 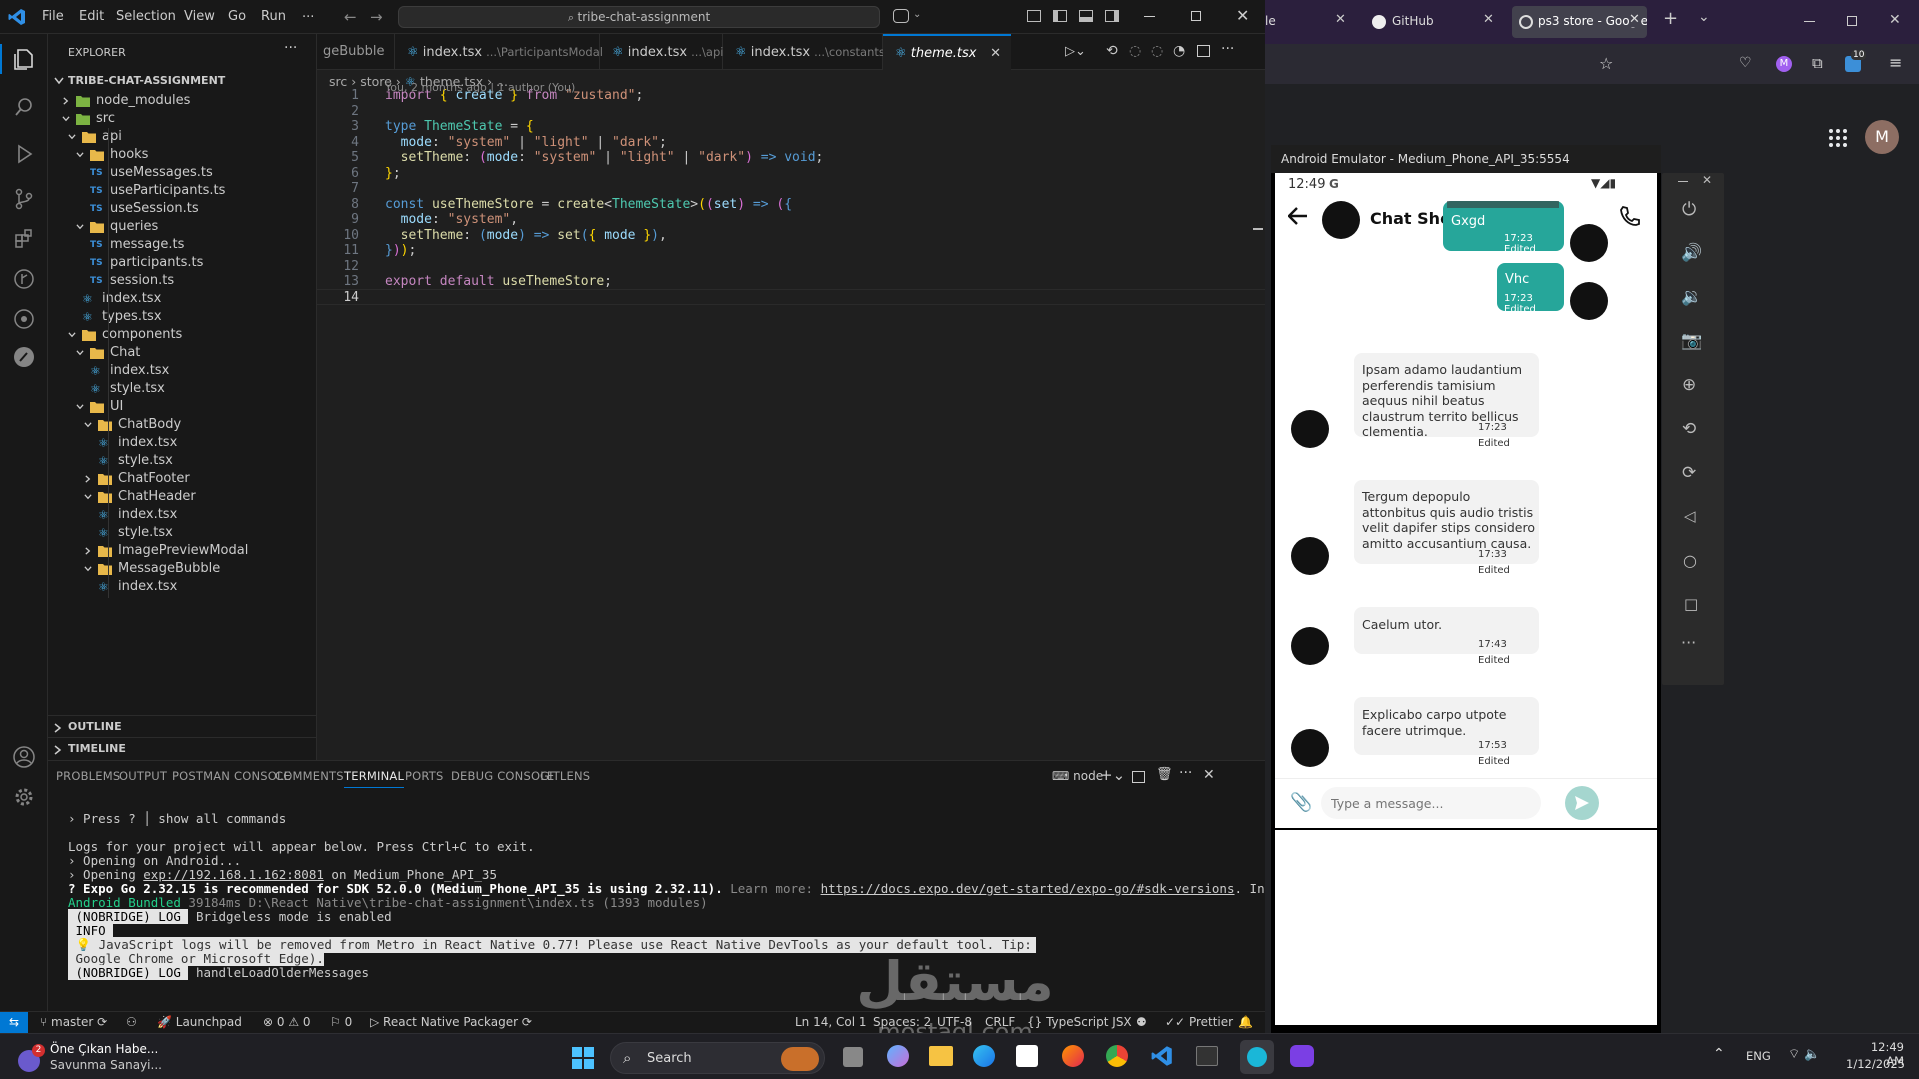 What do you see at coordinates (984, 1056) in the screenshot?
I see `edge-icon` at bounding box center [984, 1056].